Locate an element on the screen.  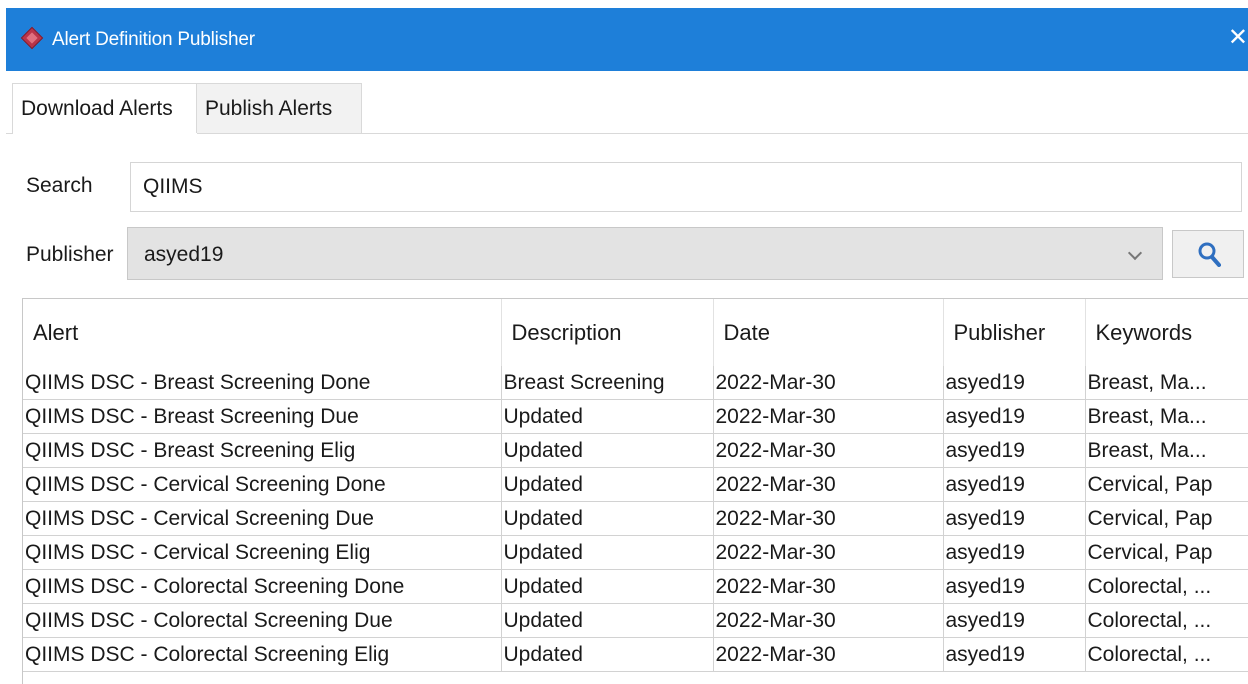
column-header-keywords: Keywords is located at coordinates (1166, 332).